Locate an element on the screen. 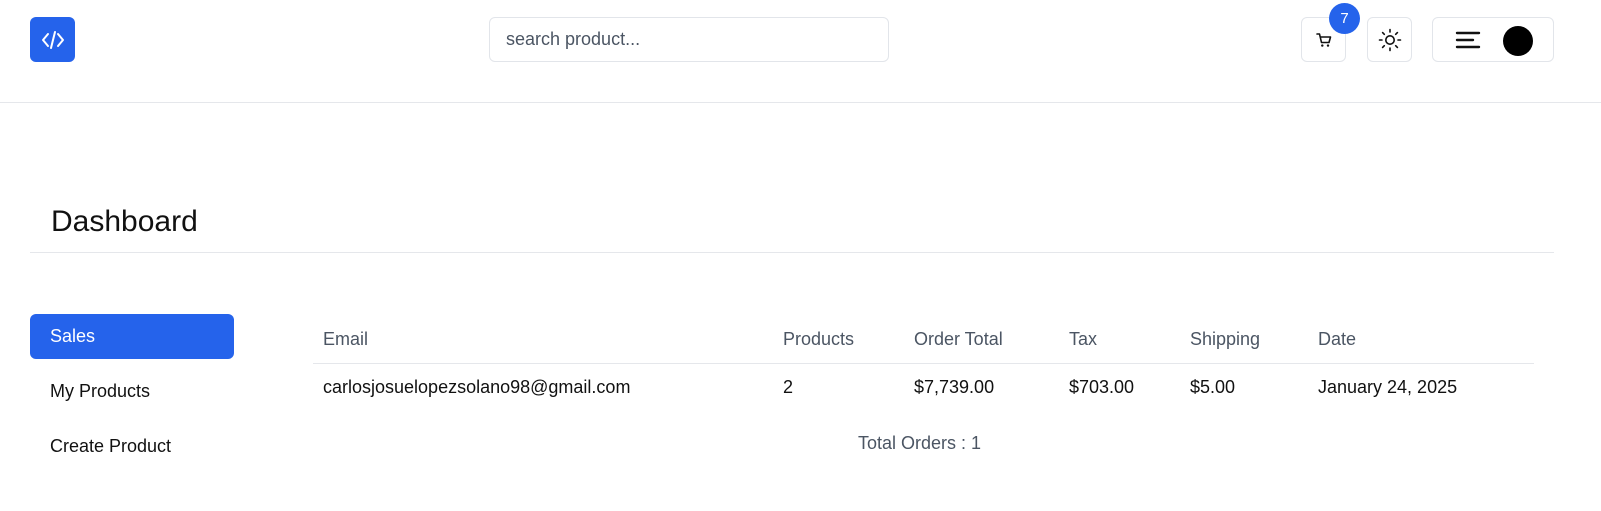 The height and width of the screenshot is (511, 1601). cell-email: carlosjosuelopezsolano98@gmail.com is located at coordinates (477, 387).